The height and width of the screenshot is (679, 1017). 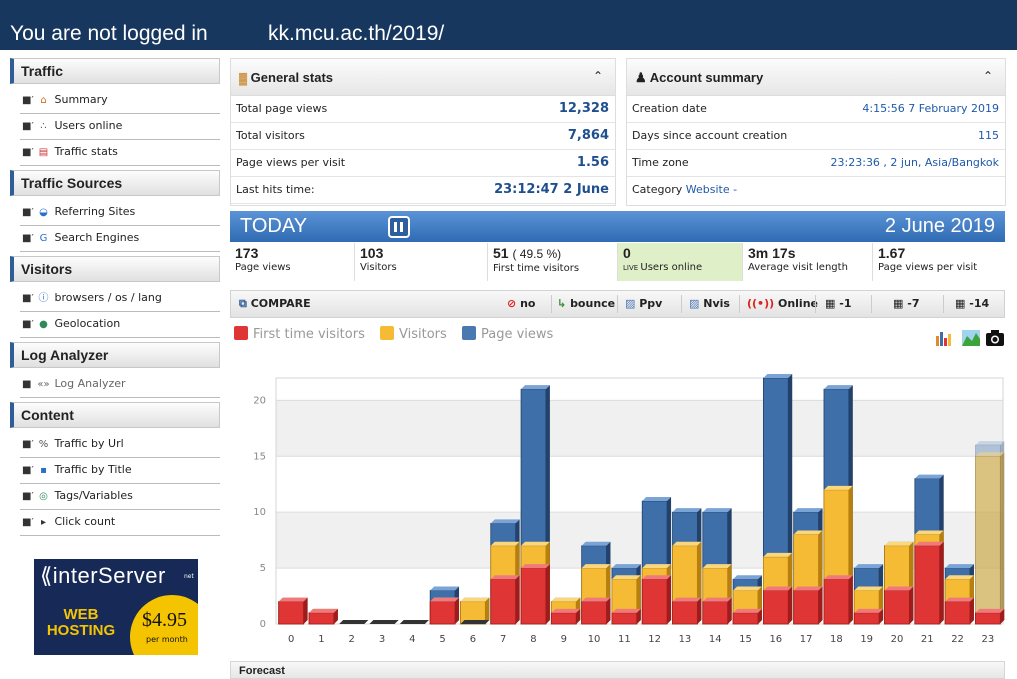 What do you see at coordinates (939, 226) in the screenshot?
I see `today-date: 2 June 2019` at bounding box center [939, 226].